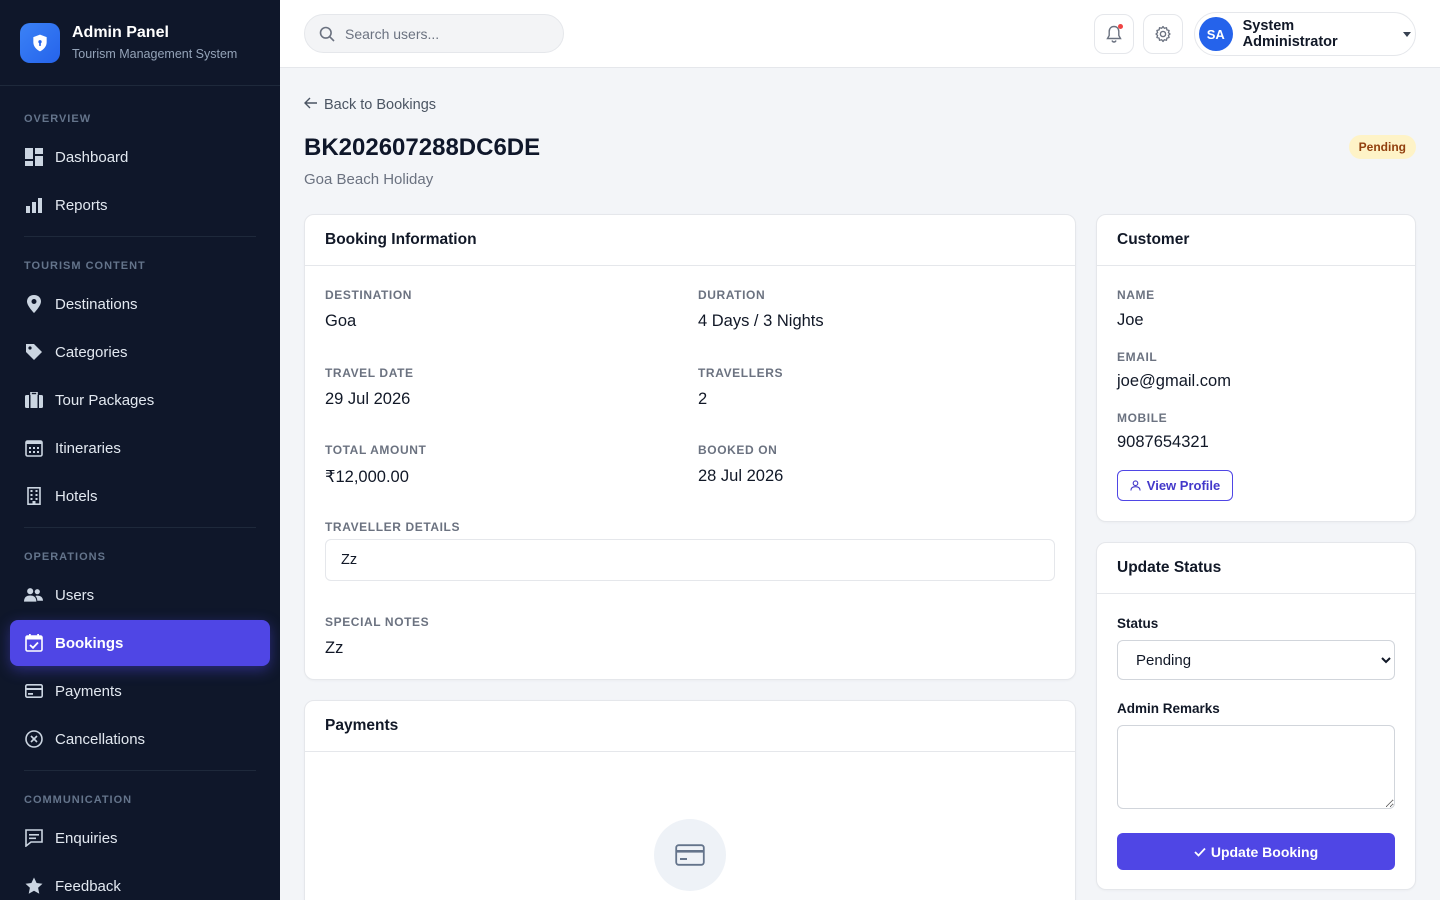  Describe the element at coordinates (1130, 320) in the screenshot. I see `field-value: Joe` at that location.